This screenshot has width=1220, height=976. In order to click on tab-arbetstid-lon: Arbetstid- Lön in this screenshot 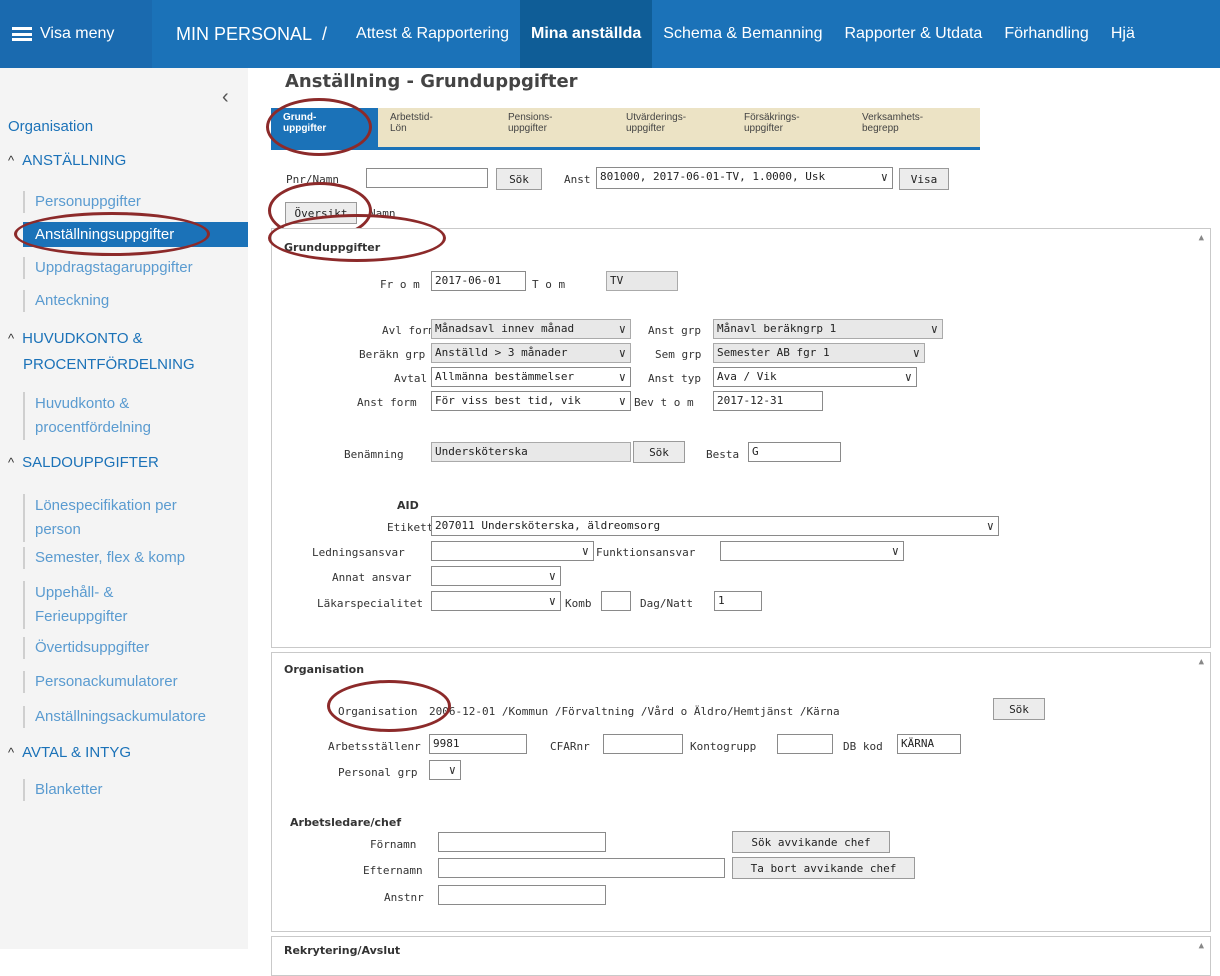, I will do `click(437, 127)`.